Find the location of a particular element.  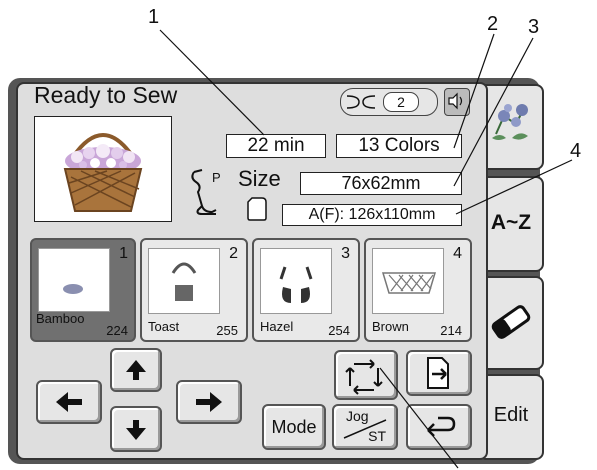

color-count-value: 13 Colors is located at coordinates (399, 145).